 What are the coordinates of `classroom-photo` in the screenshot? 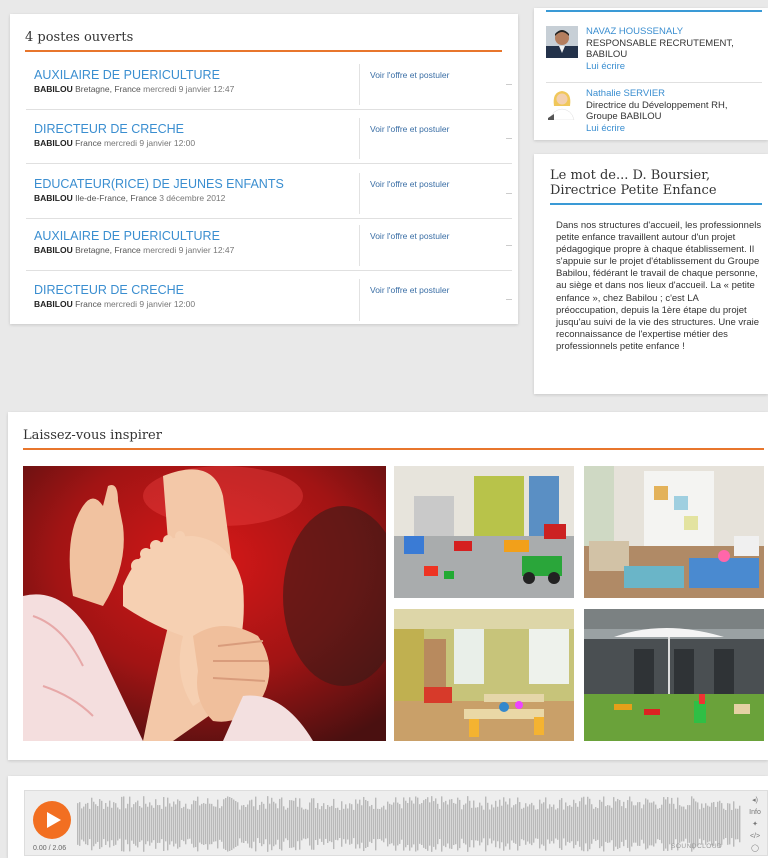 It's located at (484, 675).